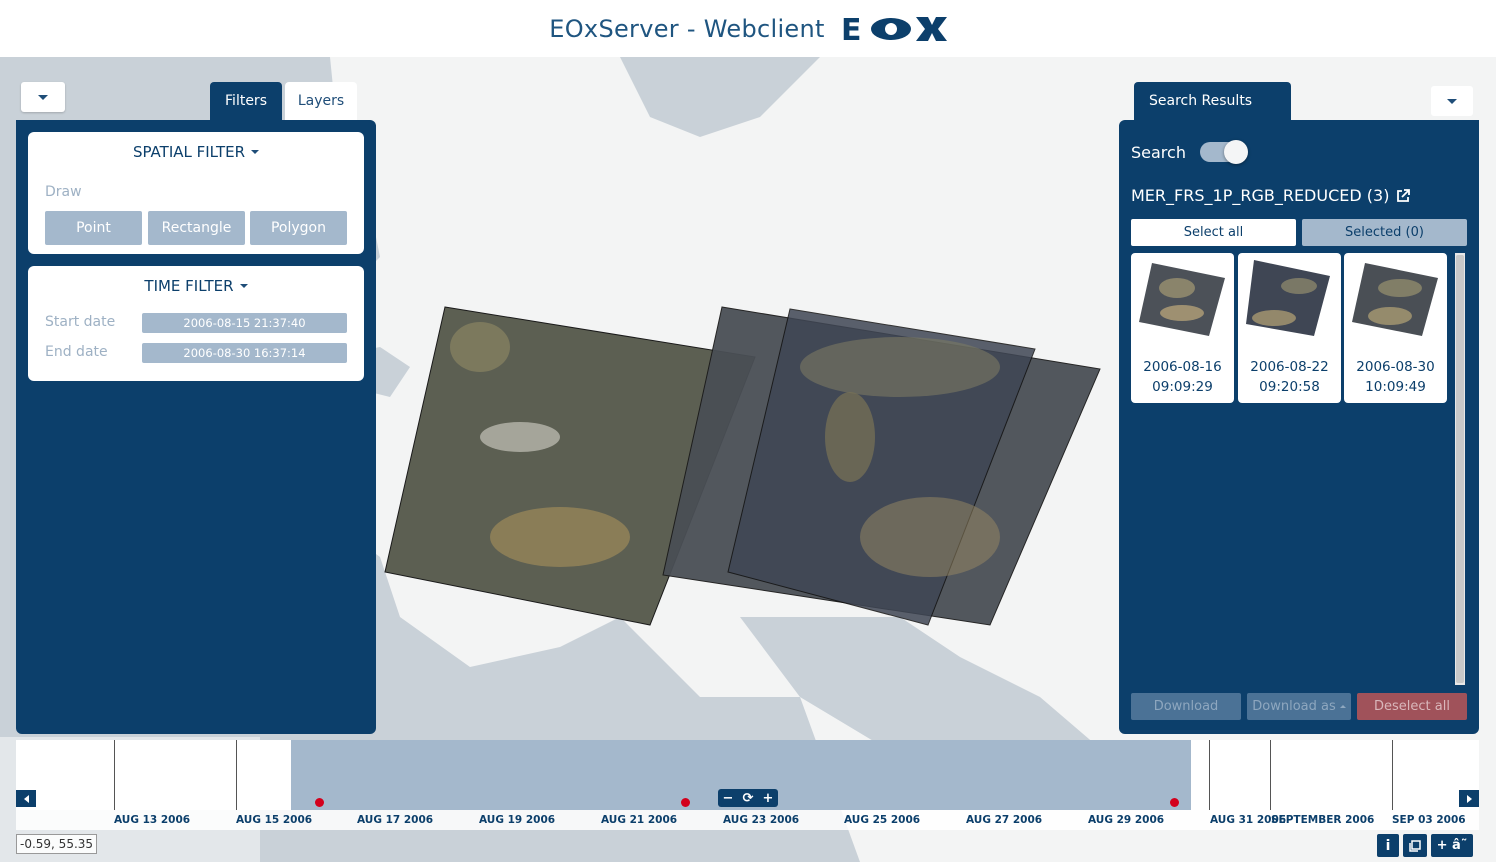 This screenshot has width=1496, height=862. What do you see at coordinates (1395, 367) in the screenshot?
I see `result-date: 2006-08-30` at bounding box center [1395, 367].